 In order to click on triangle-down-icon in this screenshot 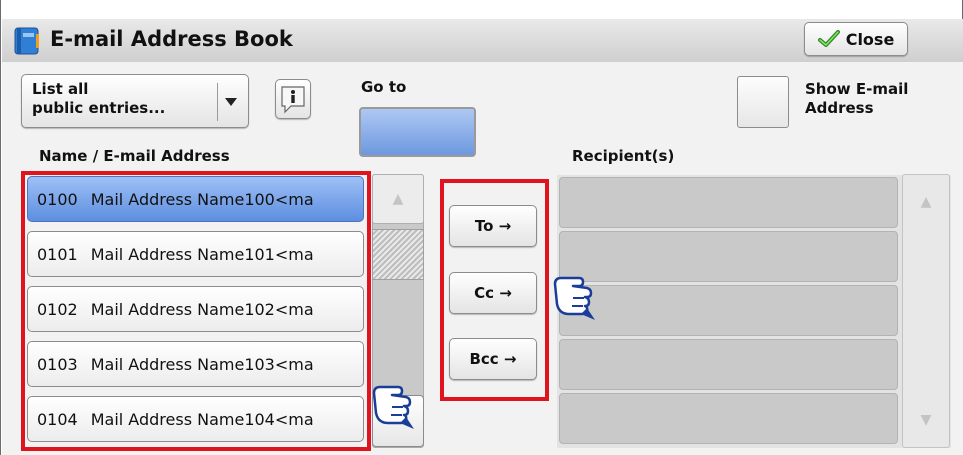, I will do `click(230, 102)`.